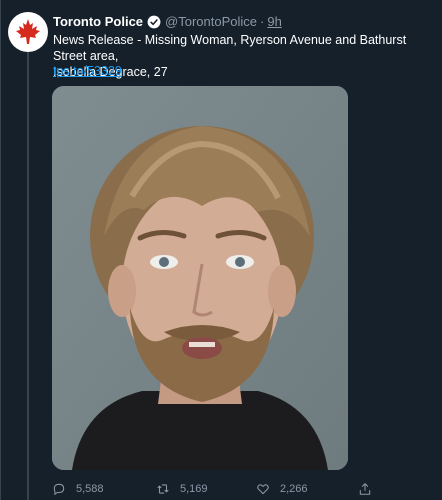 Image resolution: width=442 pixels, height=500 pixels. What do you see at coordinates (263, 489) in the screenshot?
I see `heart-icon` at bounding box center [263, 489].